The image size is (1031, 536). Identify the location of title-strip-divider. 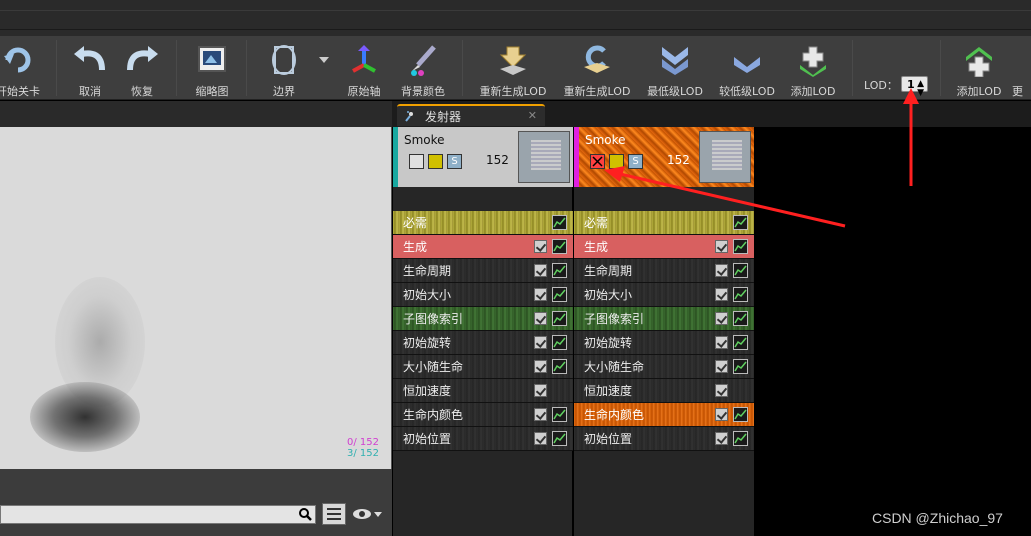
(515, 10).